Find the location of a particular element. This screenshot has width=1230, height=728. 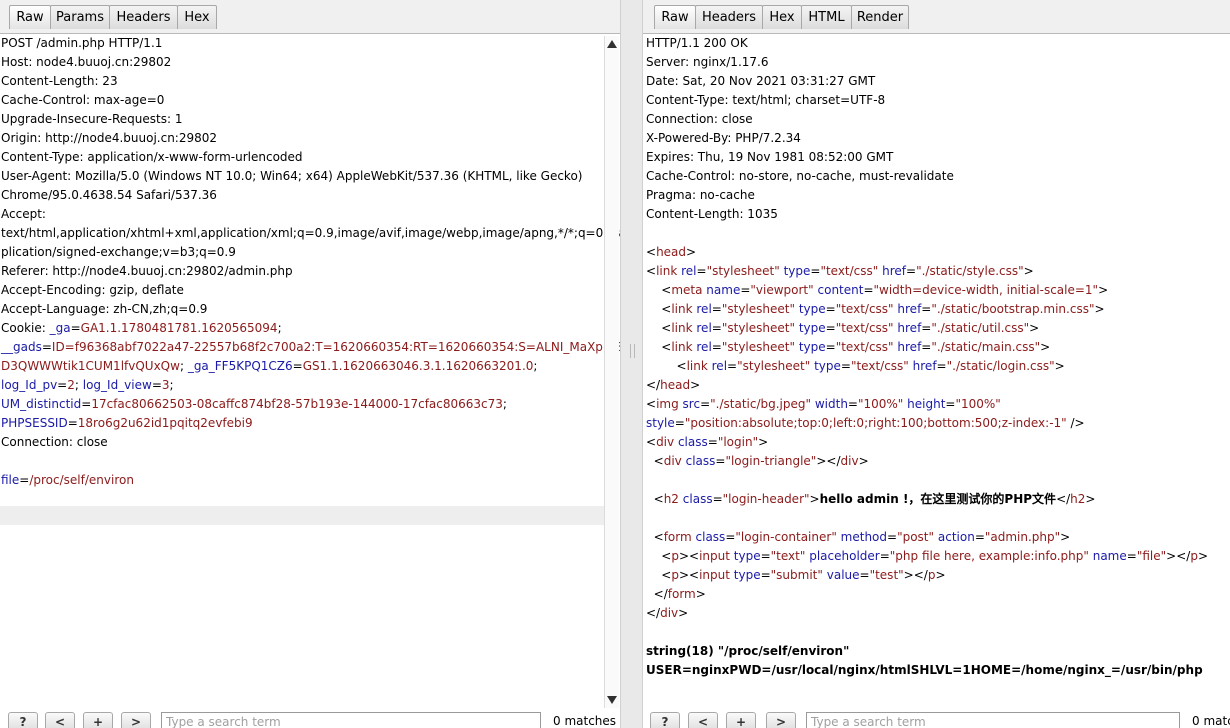

request-tab-hex: Hex is located at coordinates (197, 17).